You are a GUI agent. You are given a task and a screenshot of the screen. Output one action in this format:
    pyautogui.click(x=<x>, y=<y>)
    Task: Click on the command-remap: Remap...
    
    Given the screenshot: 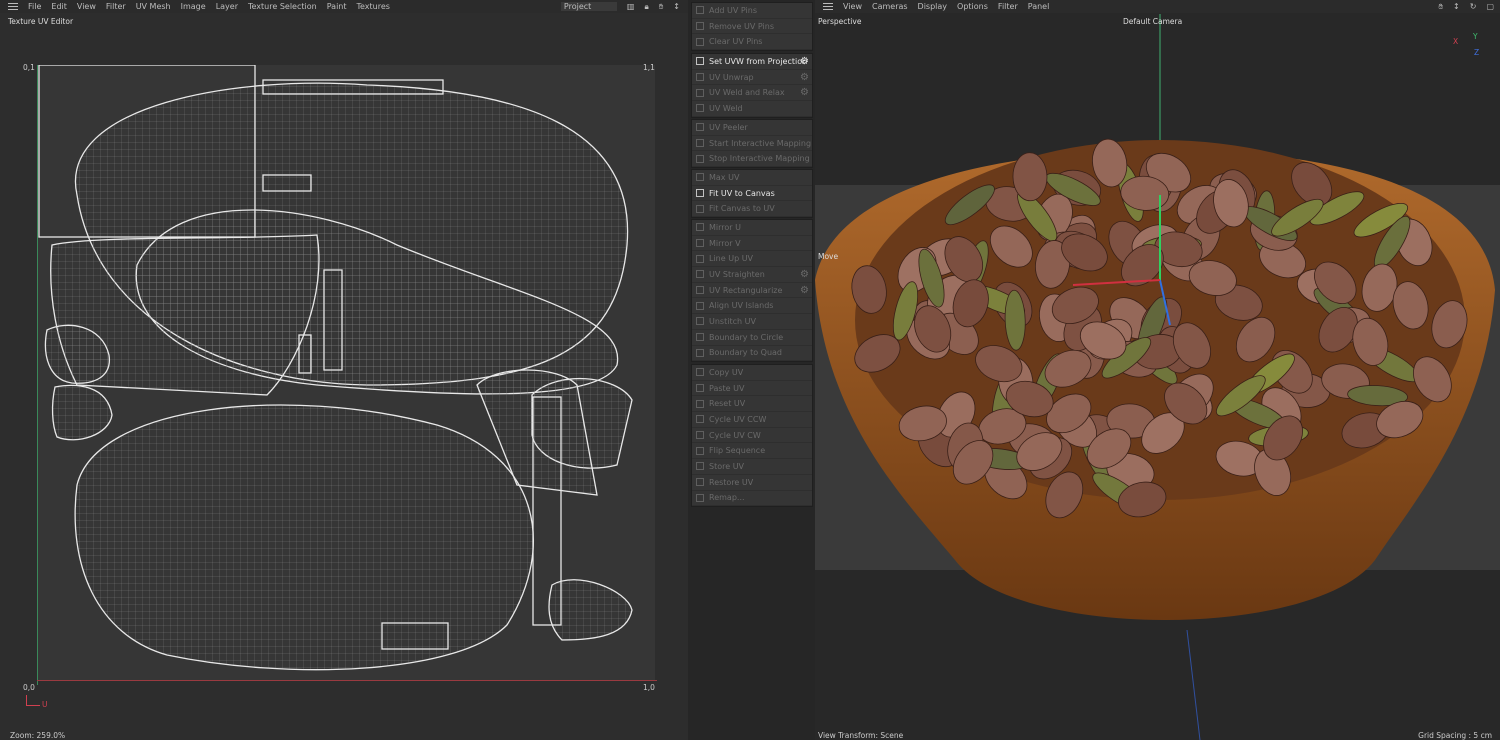 What is the action you would take?
    pyautogui.click(x=752, y=499)
    